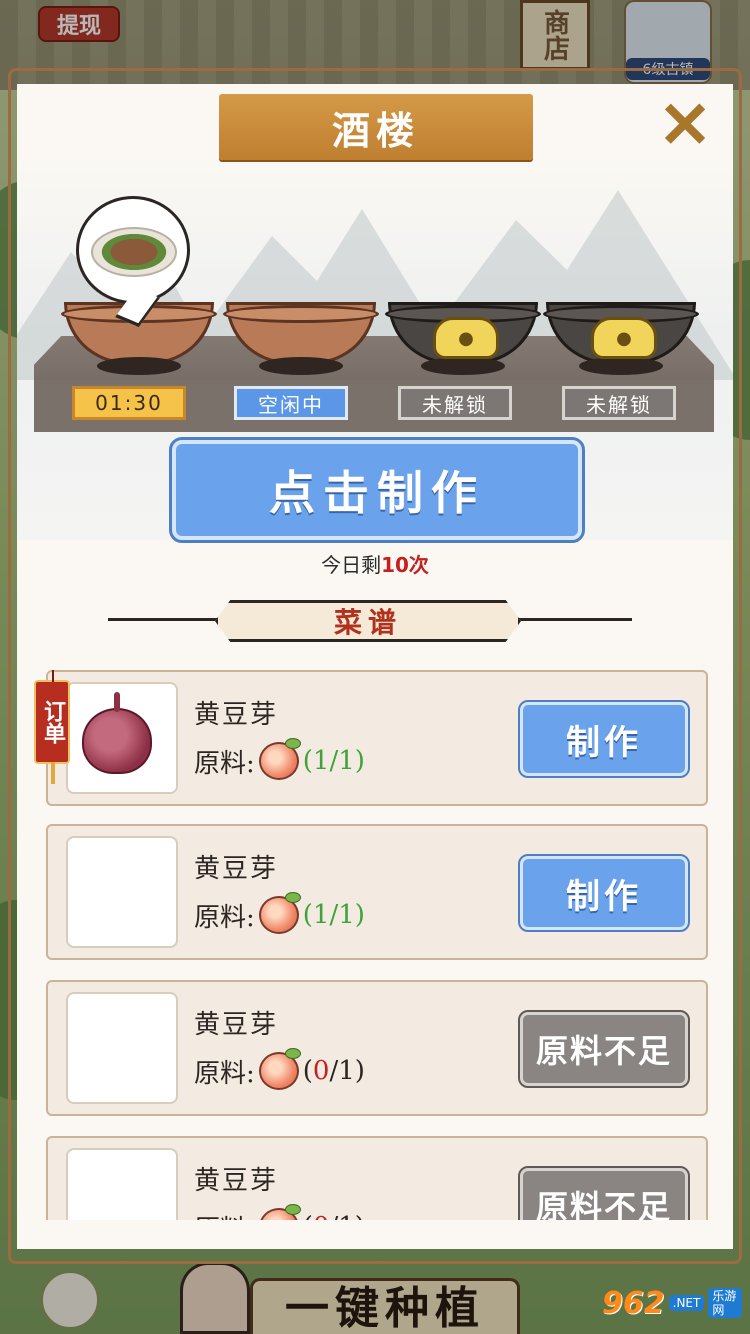 Image resolution: width=750 pixels, height=1334 pixels. I want to click on order-tag: 订单, so click(52, 727).